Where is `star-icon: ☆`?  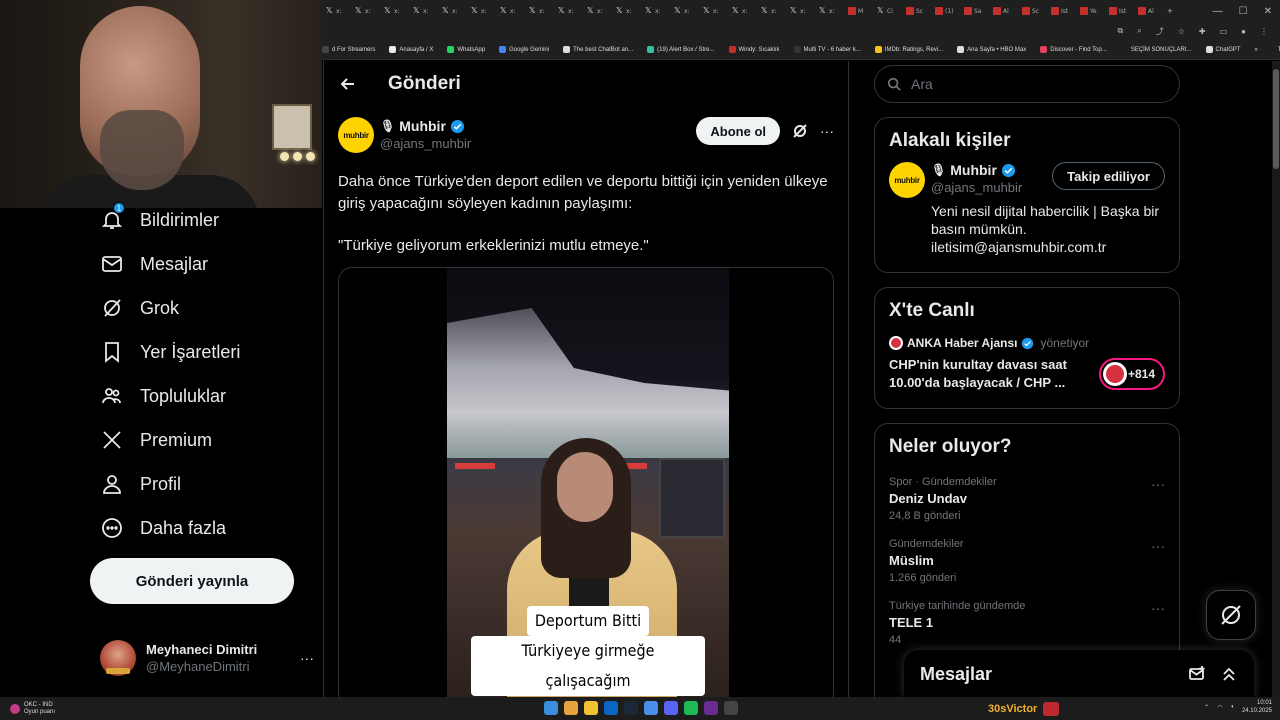 star-icon: ☆ is located at coordinates (1181, 31).